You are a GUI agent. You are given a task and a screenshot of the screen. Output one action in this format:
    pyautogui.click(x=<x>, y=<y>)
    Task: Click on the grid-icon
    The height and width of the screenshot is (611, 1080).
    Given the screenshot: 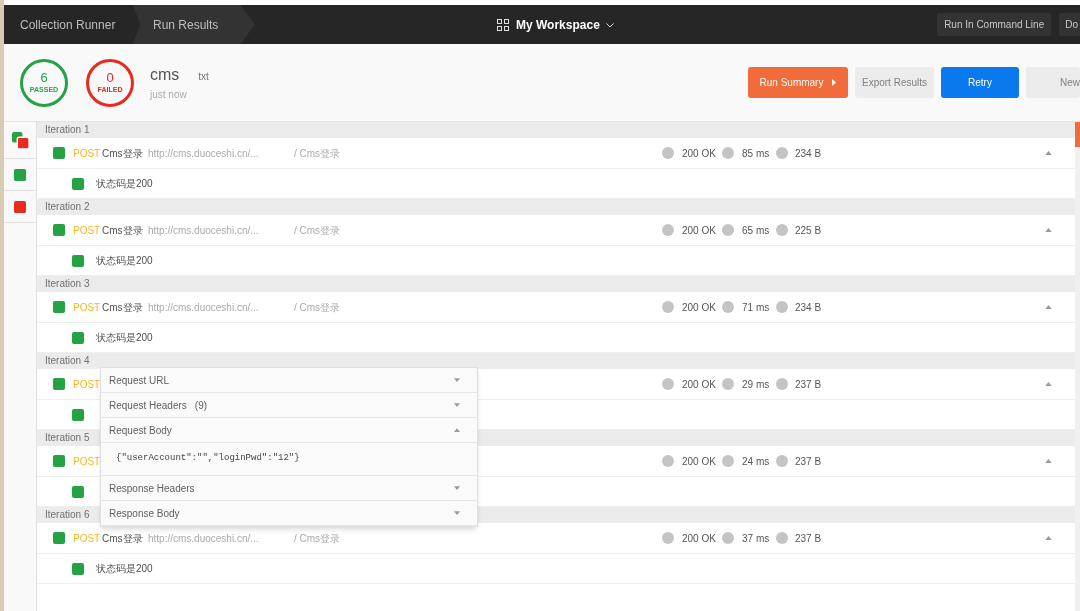 What is the action you would take?
    pyautogui.click(x=503, y=25)
    